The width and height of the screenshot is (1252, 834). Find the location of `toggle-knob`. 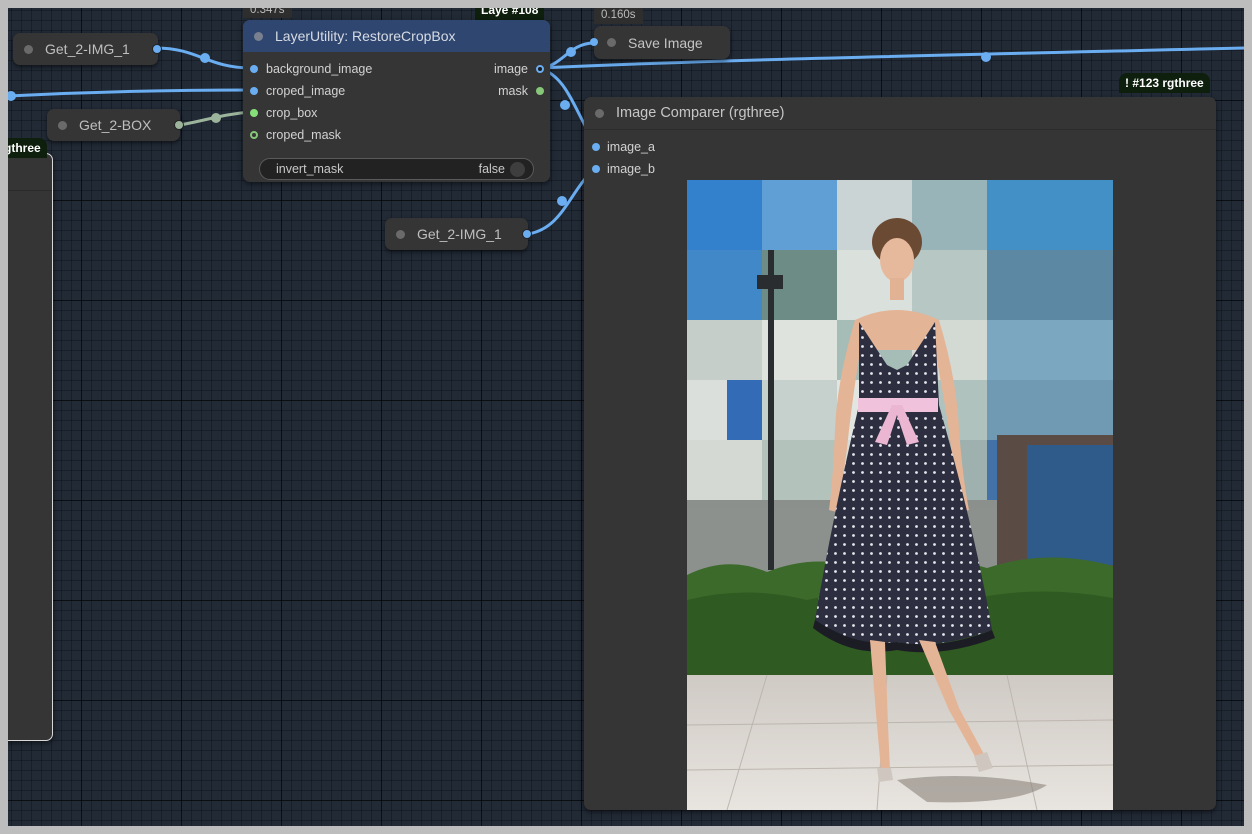

toggle-knob is located at coordinates (517, 169).